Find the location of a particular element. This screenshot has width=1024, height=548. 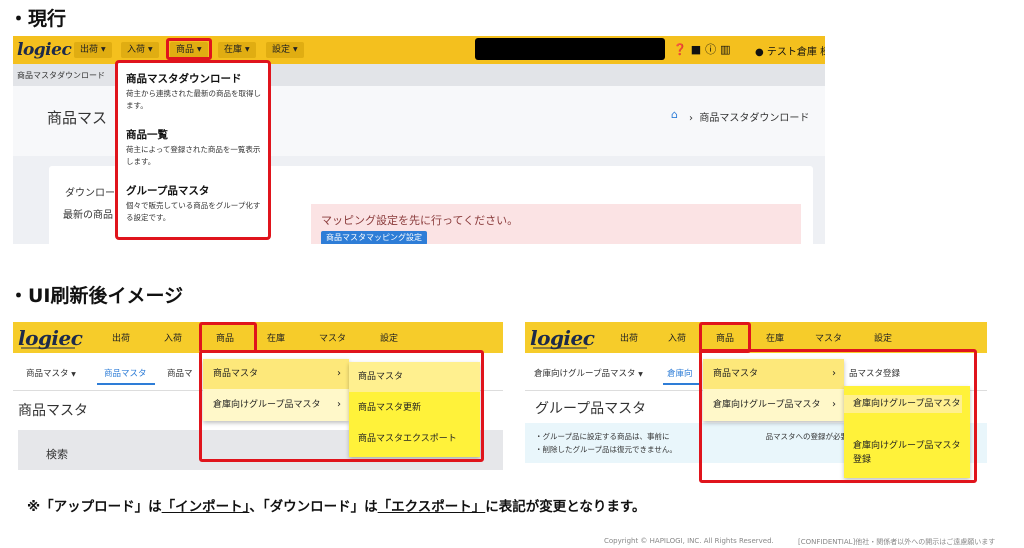

subnav-tab-truncated: 商品マ is located at coordinates (180, 373).